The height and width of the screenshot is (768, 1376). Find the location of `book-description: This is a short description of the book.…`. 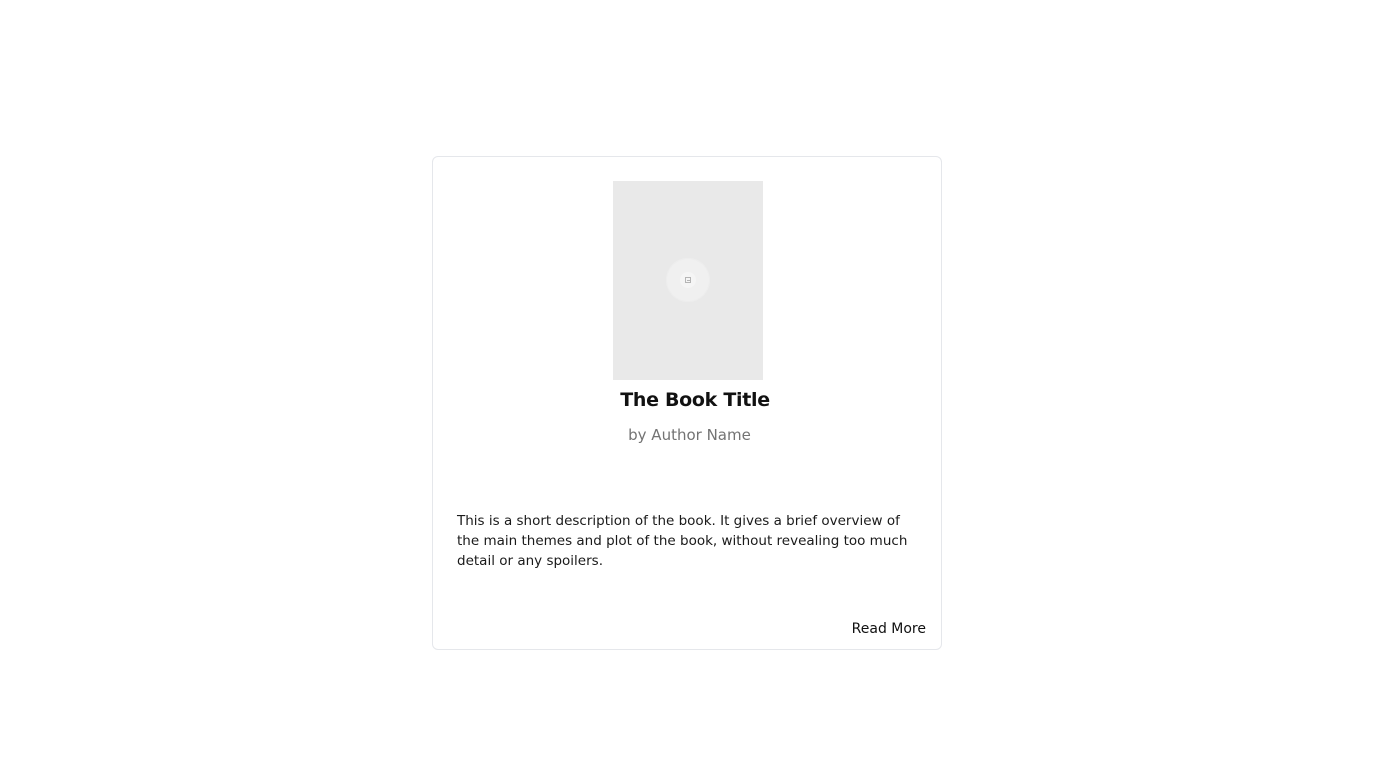

book-description: This is a short description of the book.… is located at coordinates (682, 541).